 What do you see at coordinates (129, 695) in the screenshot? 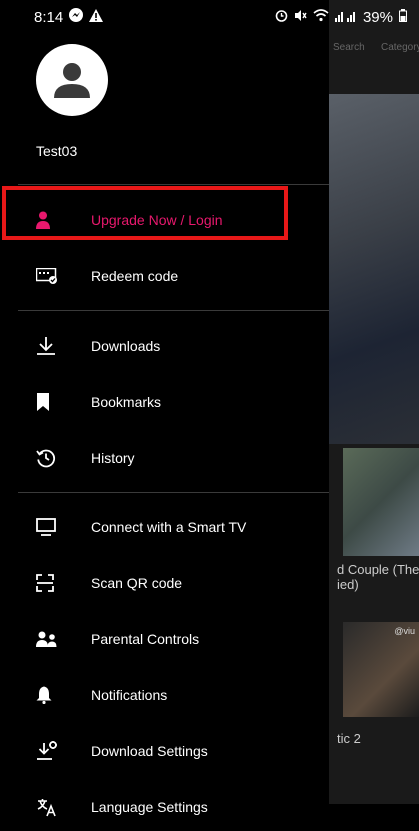
I see `menu-item-label: Notifications` at bounding box center [129, 695].